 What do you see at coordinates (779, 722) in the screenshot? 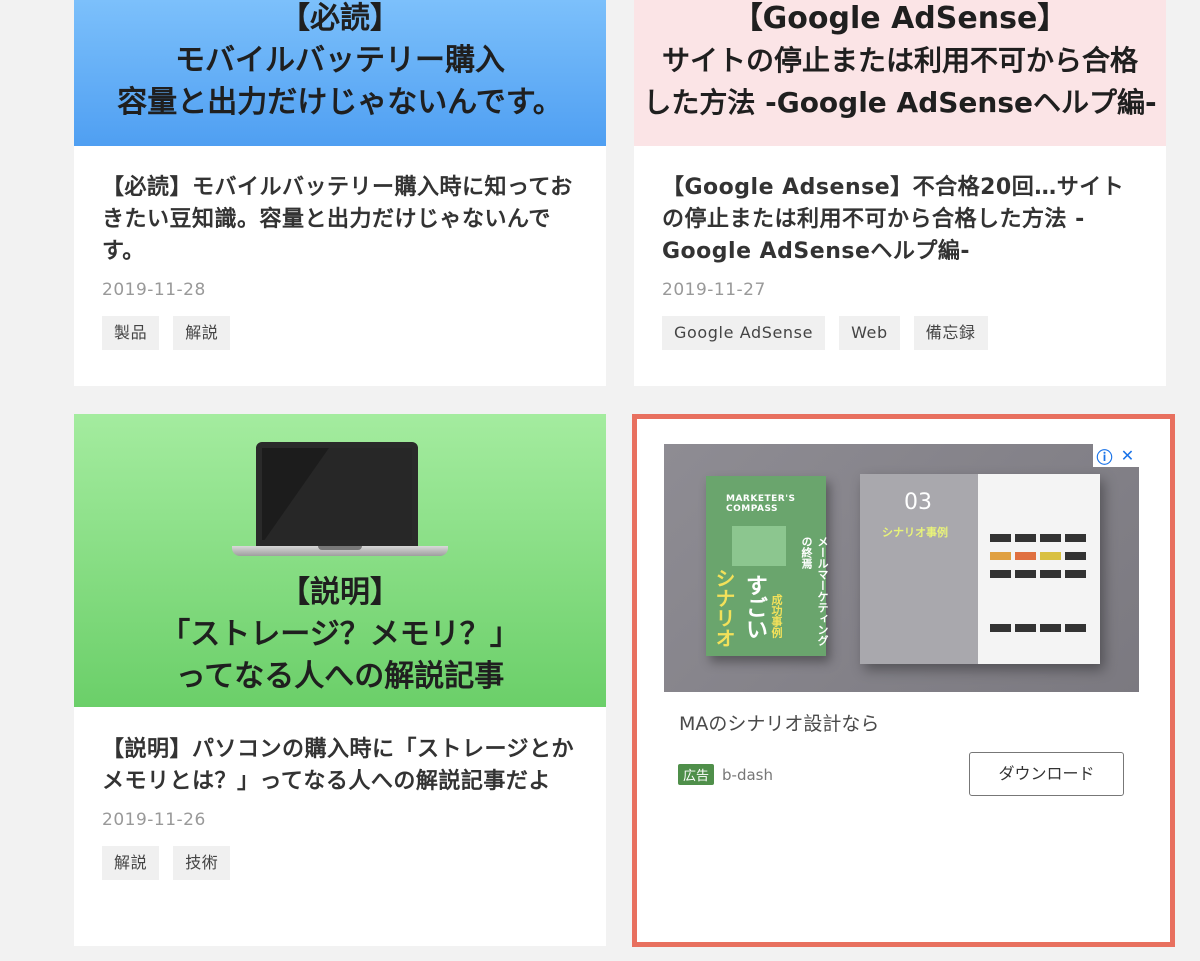
I see `ad-headline: MAのシナリオ設計なら` at bounding box center [779, 722].